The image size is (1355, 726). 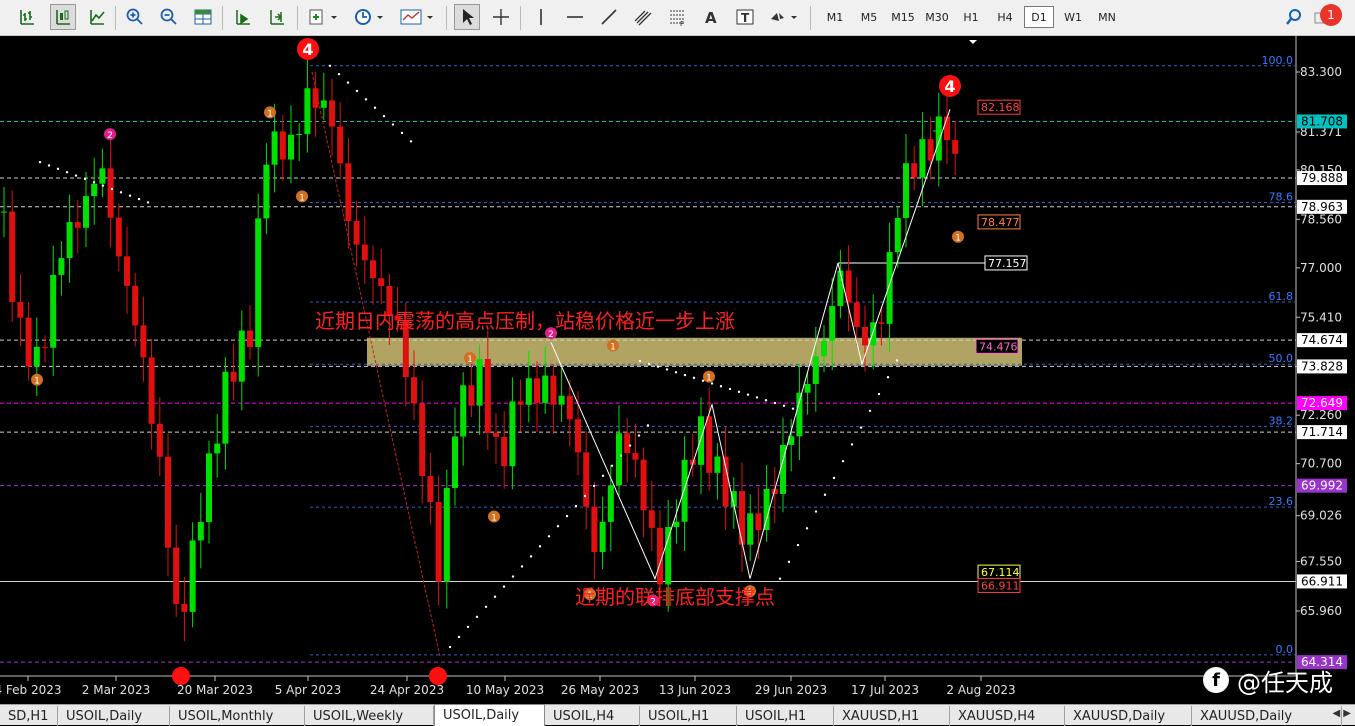 What do you see at coordinates (1007, 716) in the screenshot?
I see `chart-tab: XAUUSD,H4` at bounding box center [1007, 716].